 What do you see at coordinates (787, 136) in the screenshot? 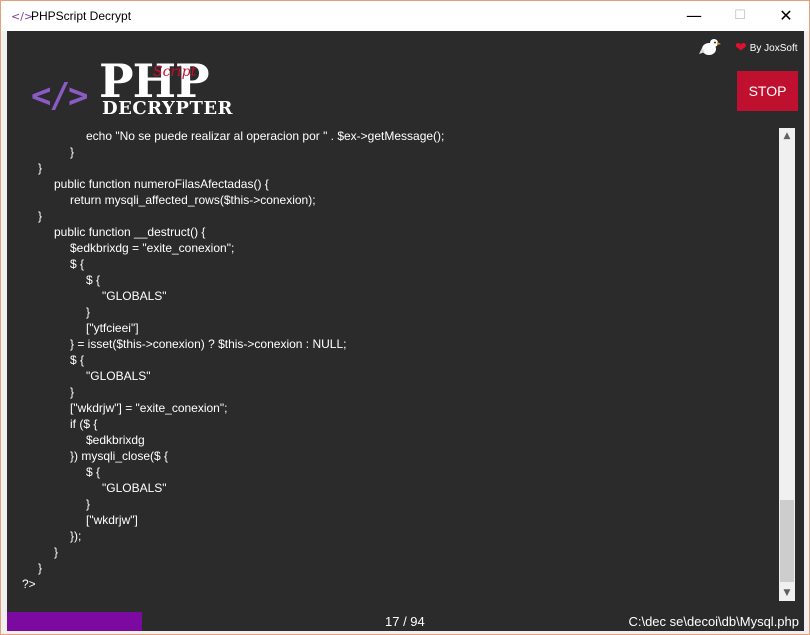
I see `scroll-up-icon: ▲` at bounding box center [787, 136].